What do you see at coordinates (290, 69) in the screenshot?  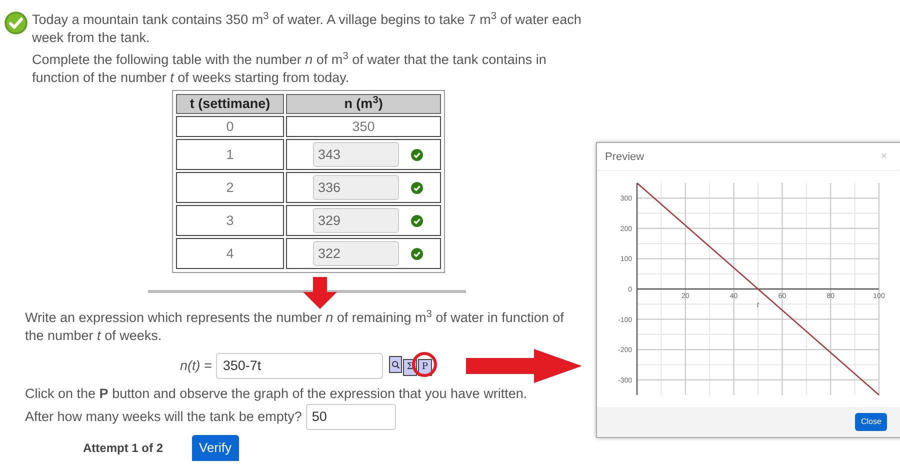 I see `problem-text: Complete the following table with the number n of m$^{3}$ of water that the tank contains in function of the number t of weeks starting from today.` at bounding box center [290, 69].